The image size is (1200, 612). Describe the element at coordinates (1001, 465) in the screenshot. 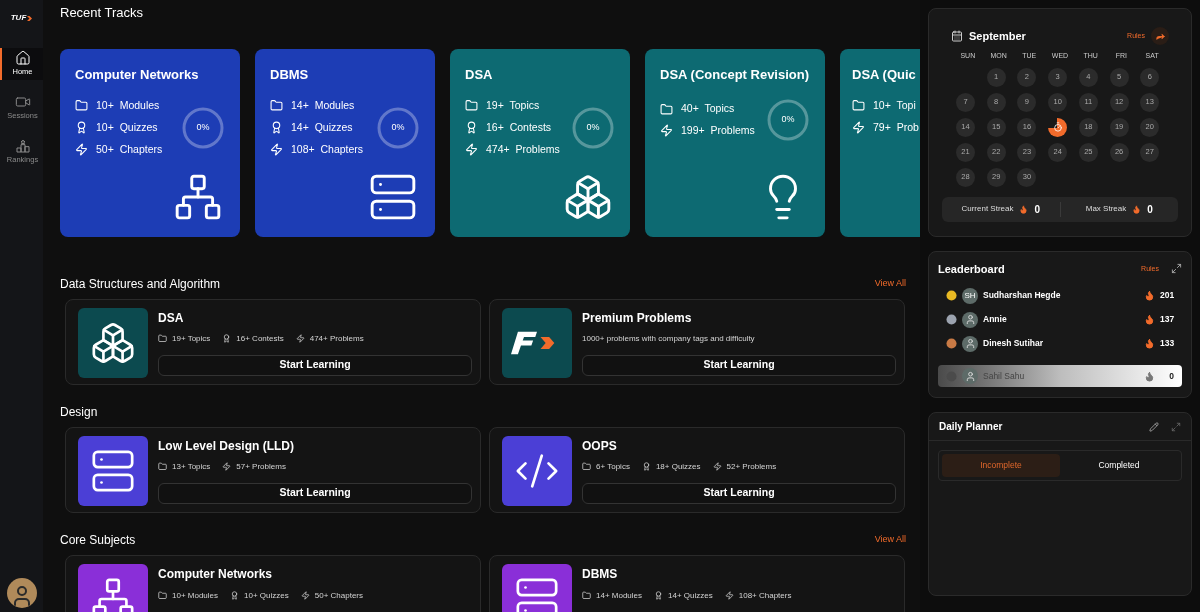

I see `planner-tab: Incomplete` at that location.